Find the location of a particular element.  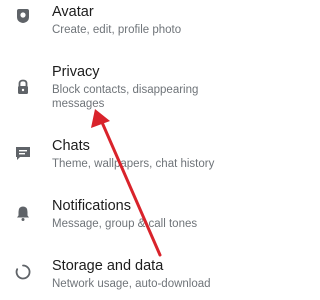

avatar-icon is located at coordinates (23, 16).